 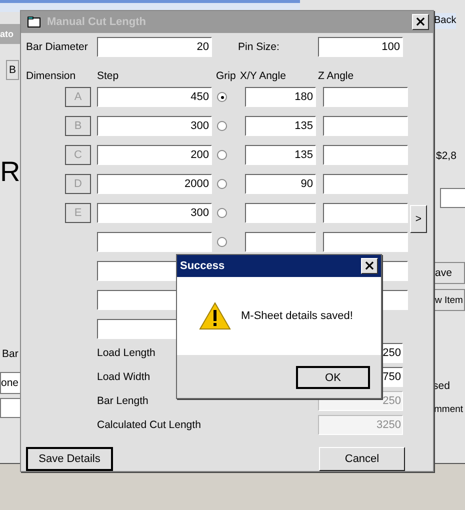 I want to click on field-label: mment, so click(x=449, y=409).